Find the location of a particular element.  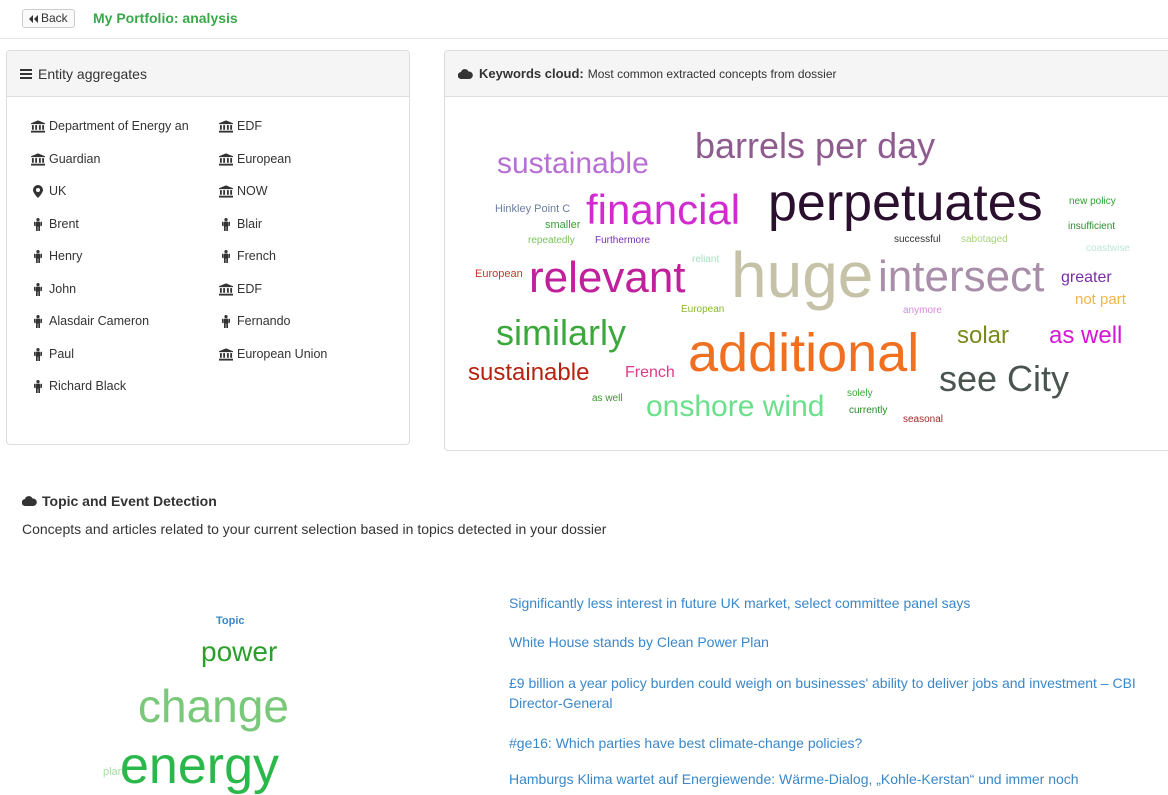

entity-label: Richard Black is located at coordinates (88, 386).